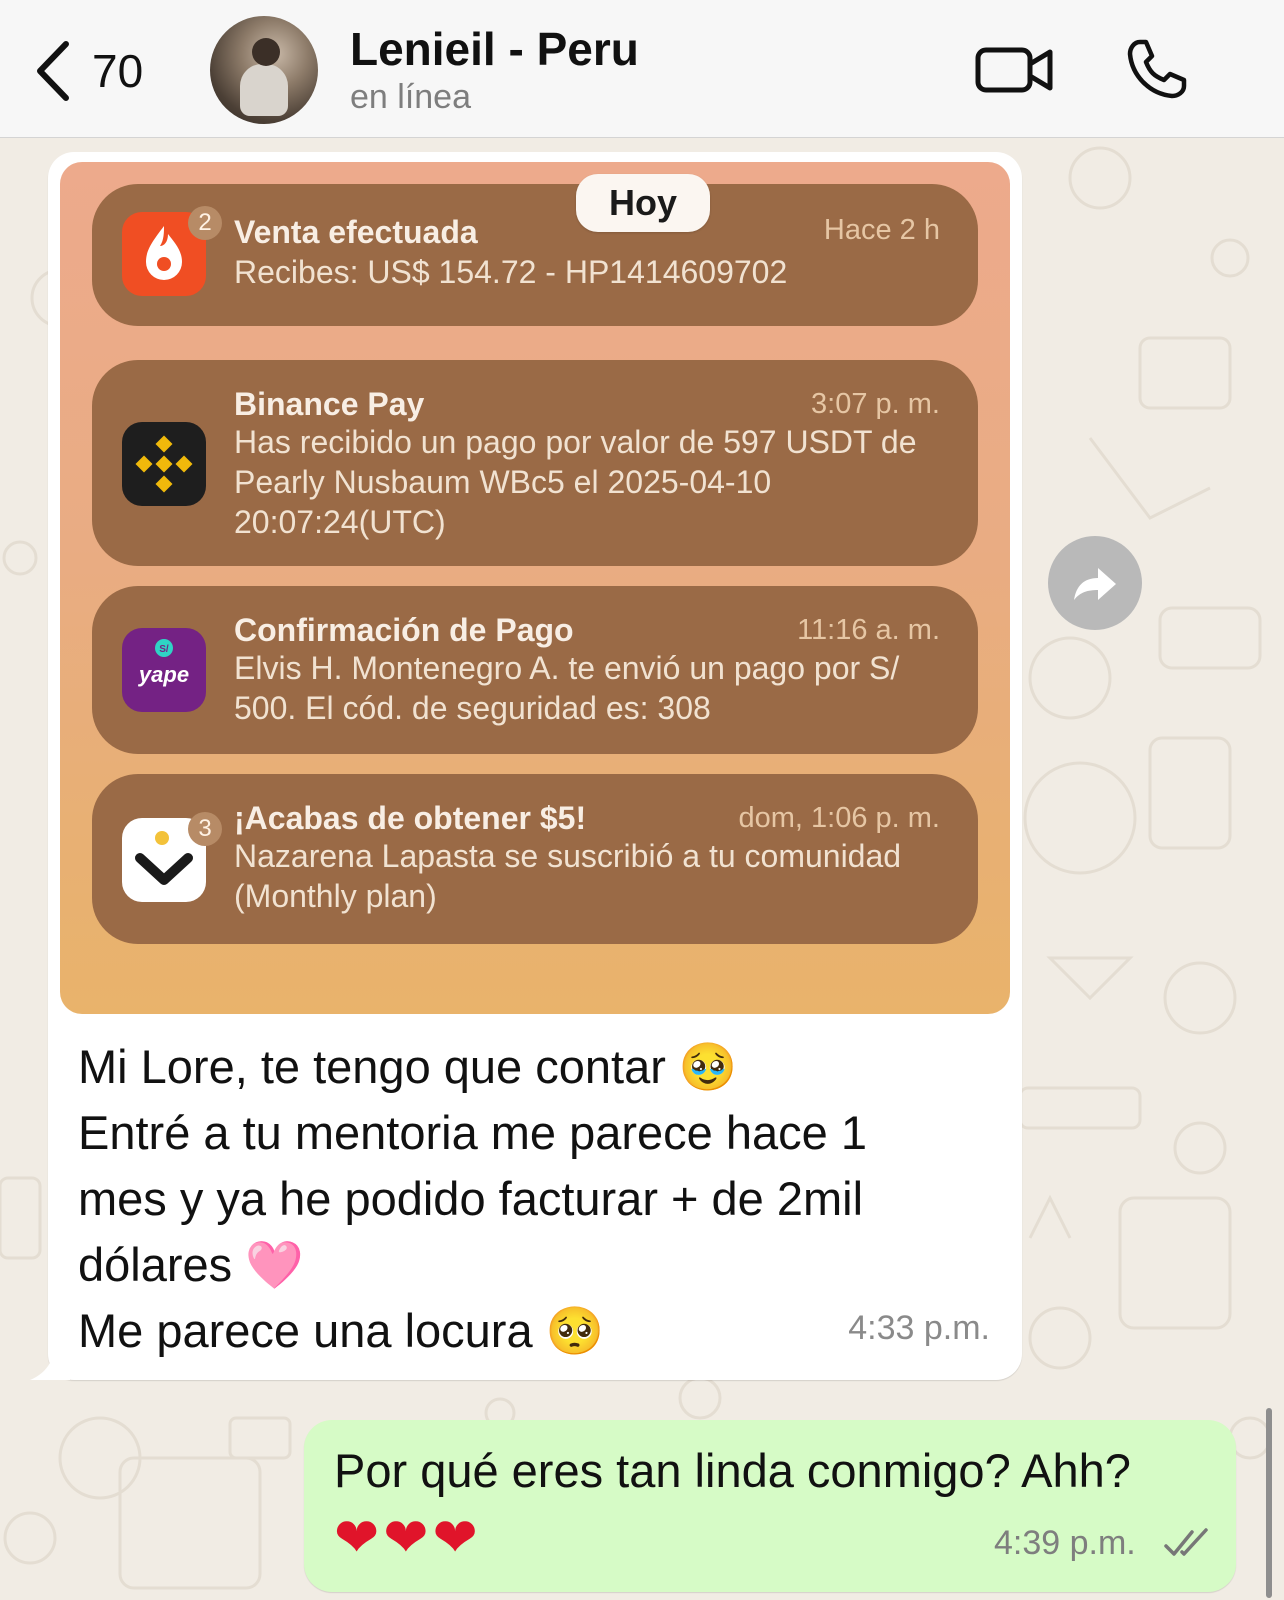 The height and width of the screenshot is (1600, 1284). What do you see at coordinates (494, 49) in the screenshot?
I see `contact-name: Lenieil - Peru` at bounding box center [494, 49].